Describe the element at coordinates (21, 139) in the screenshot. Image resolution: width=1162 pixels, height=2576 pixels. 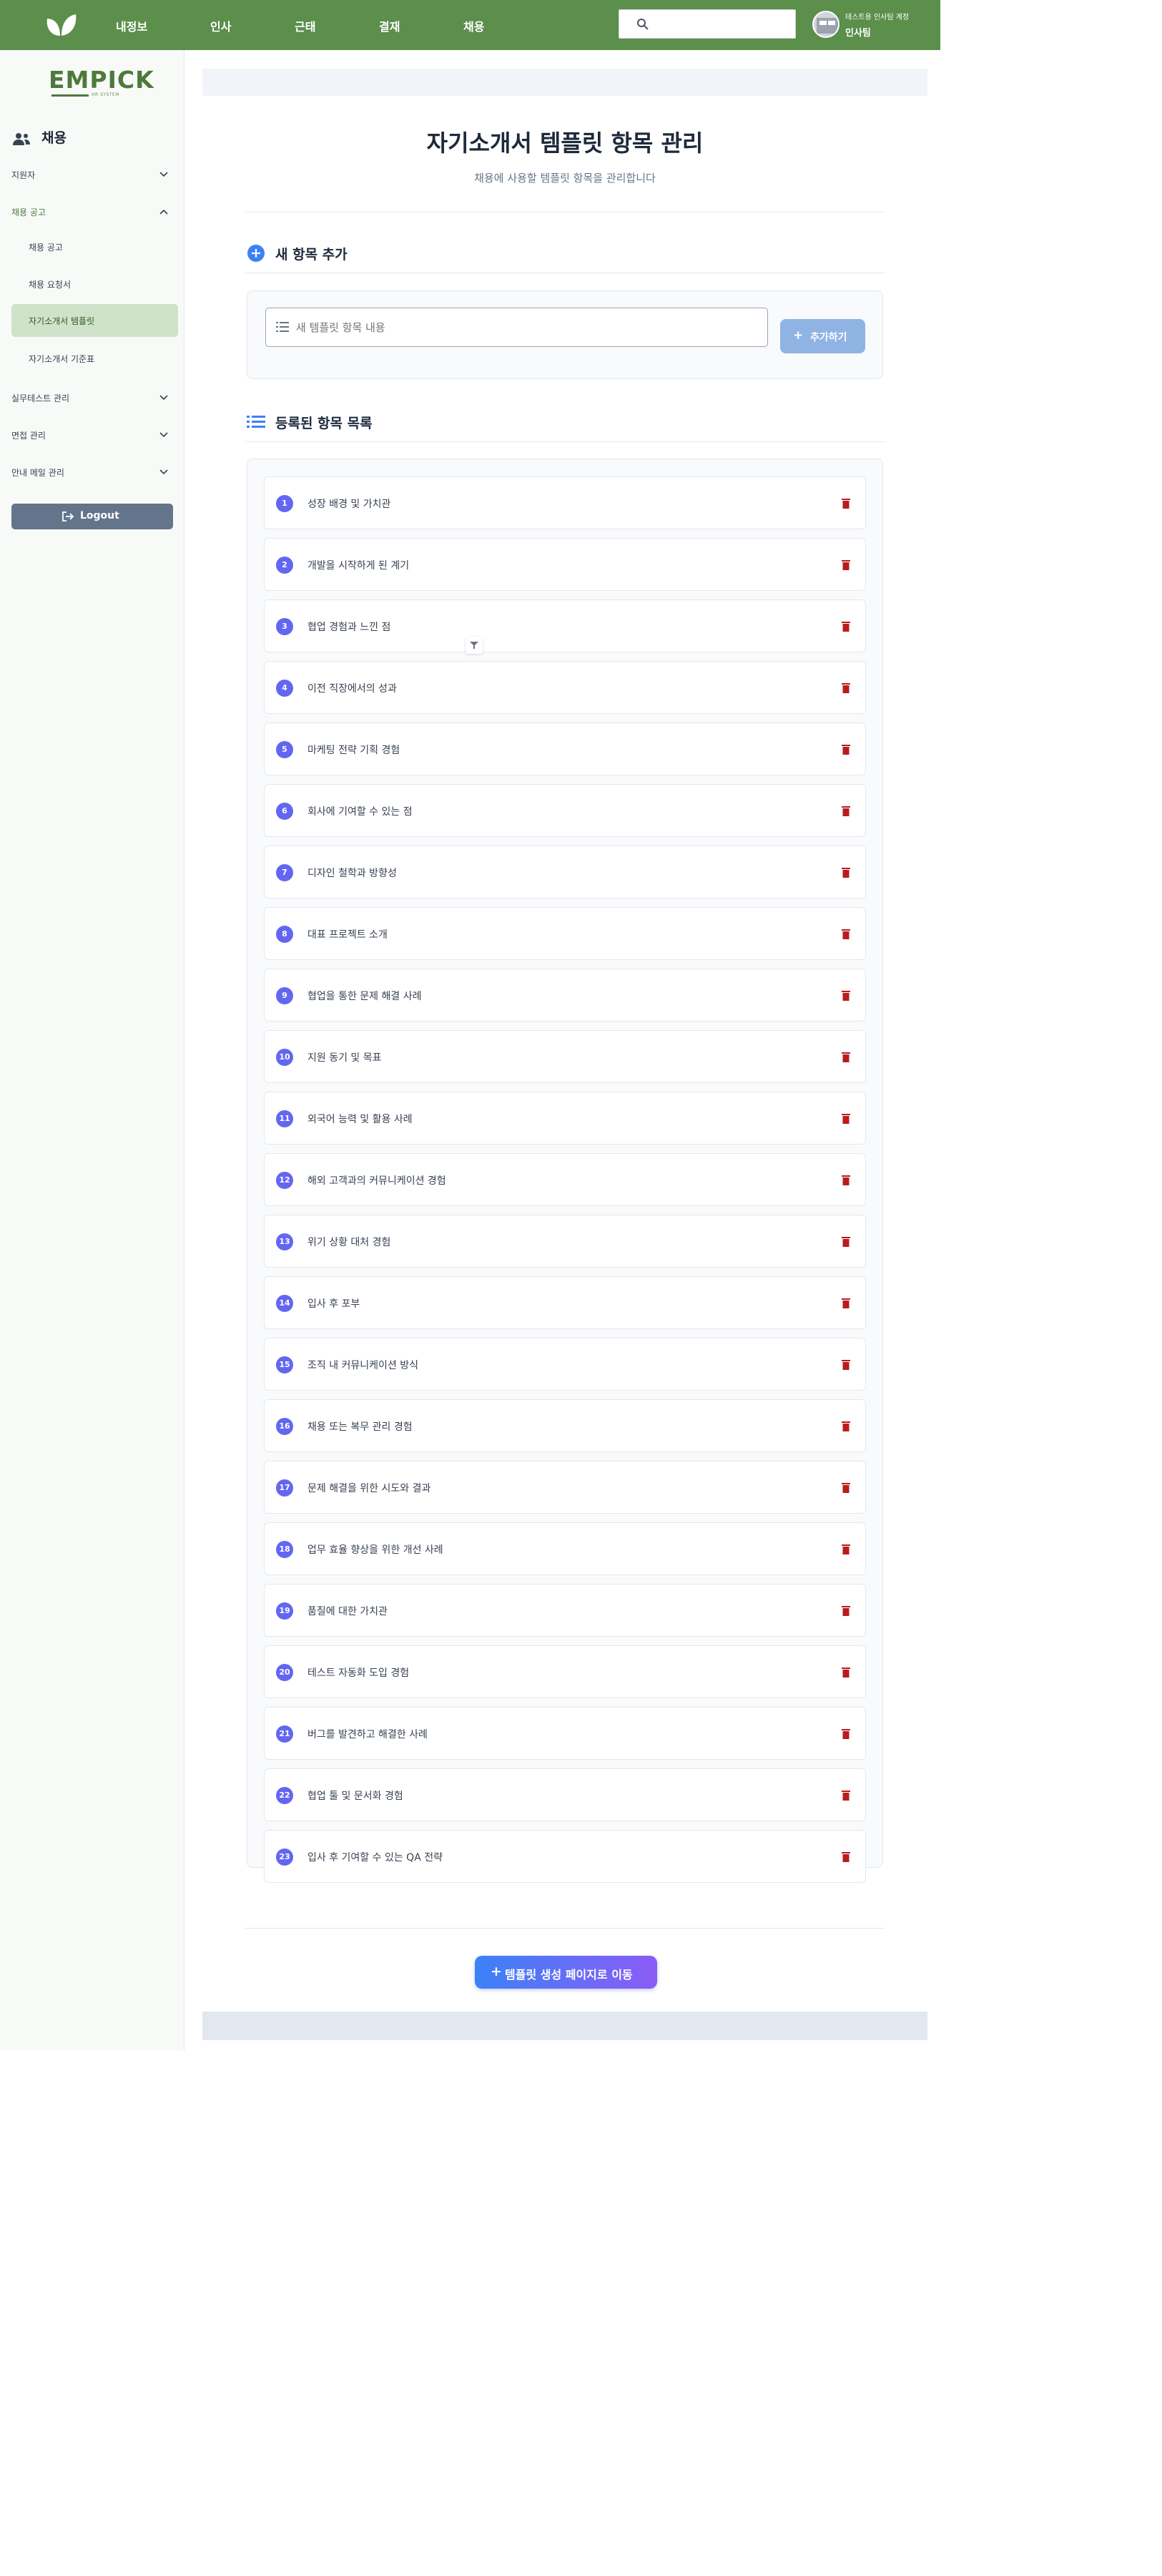
I see `users-icon` at that location.